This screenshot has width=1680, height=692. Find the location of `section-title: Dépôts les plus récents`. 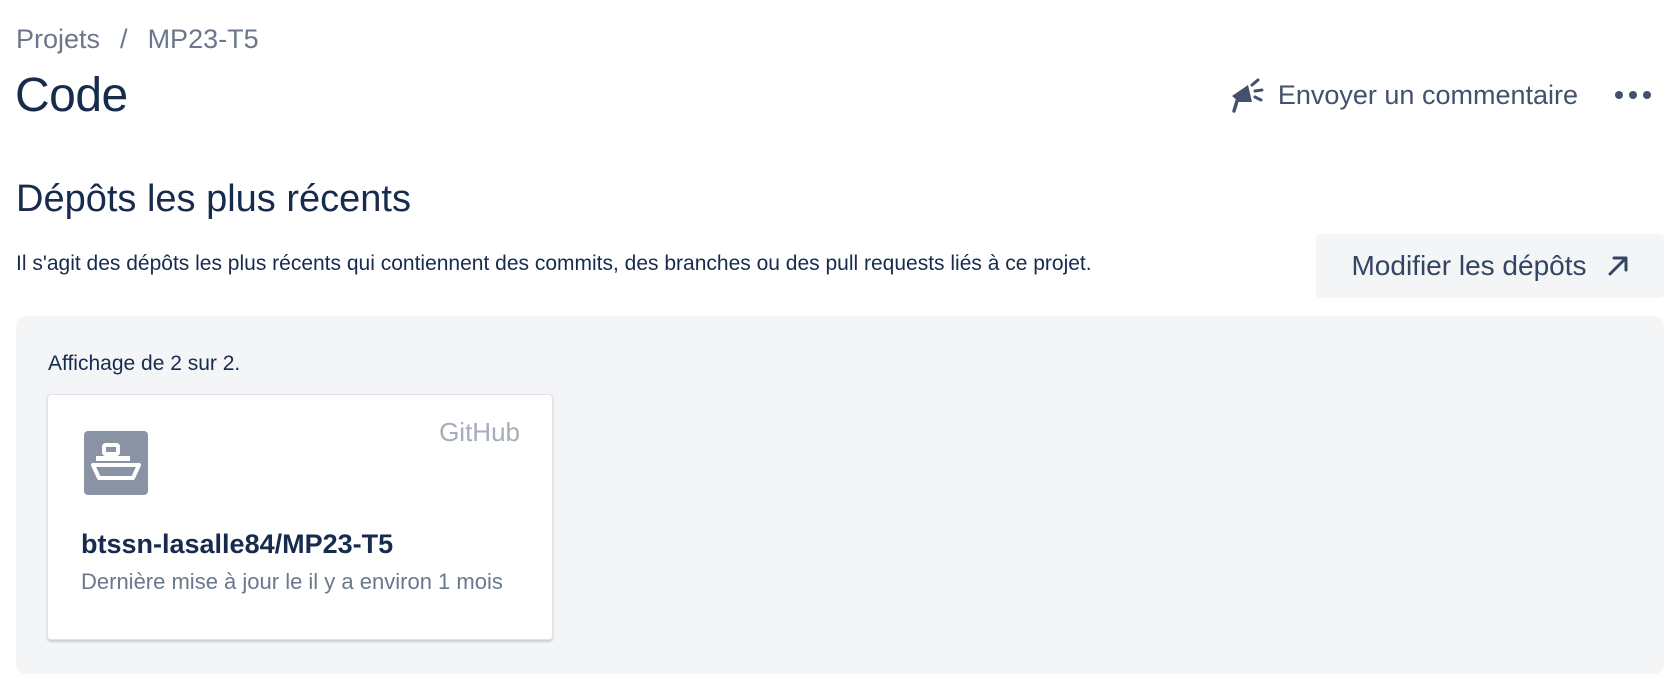

section-title: Dépôts les plus récents is located at coordinates (213, 199).